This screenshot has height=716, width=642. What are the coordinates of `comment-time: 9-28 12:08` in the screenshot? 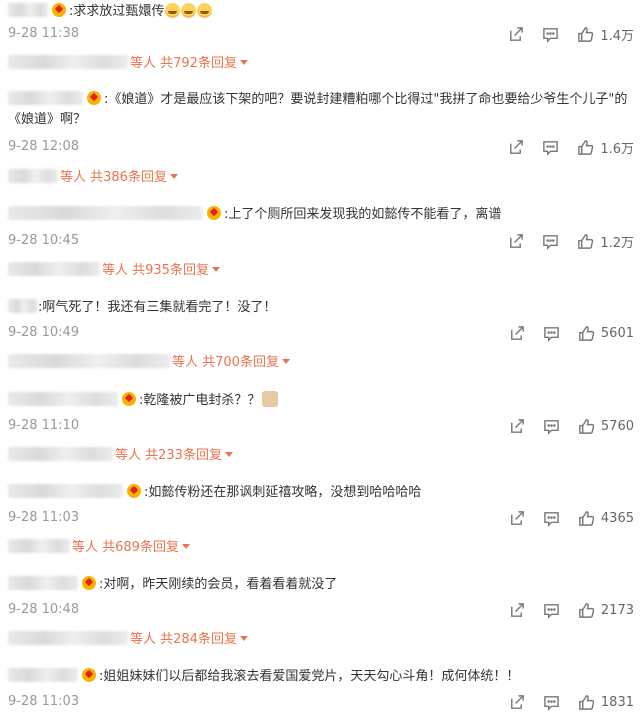 It's located at (44, 146).